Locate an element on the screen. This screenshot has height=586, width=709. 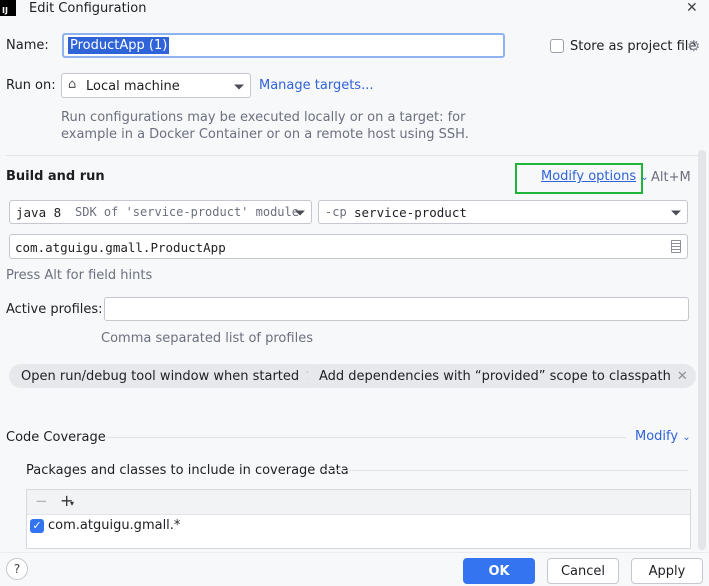
coverage-divider is located at coordinates (365, 437).